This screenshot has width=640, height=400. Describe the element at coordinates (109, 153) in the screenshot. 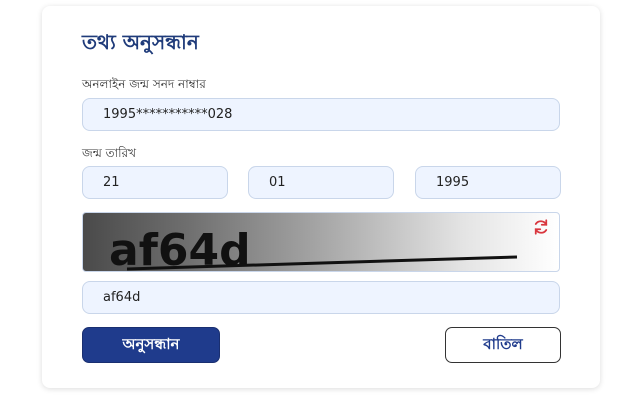

I see `dob-label: জন্ম তারিখ` at that location.